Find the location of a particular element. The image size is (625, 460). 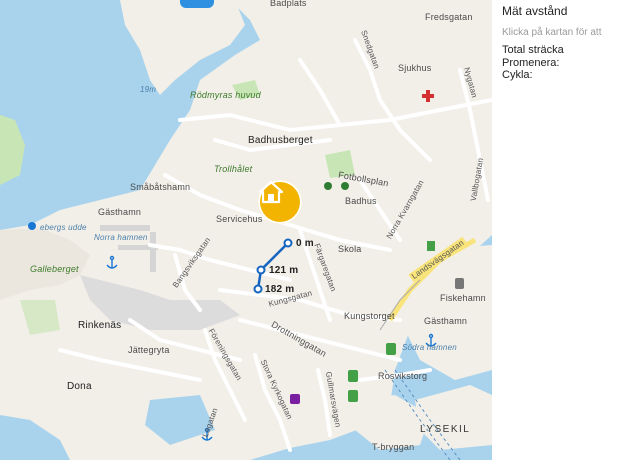

panel-hint: Klicka på kartan för att is located at coordinates (552, 32).